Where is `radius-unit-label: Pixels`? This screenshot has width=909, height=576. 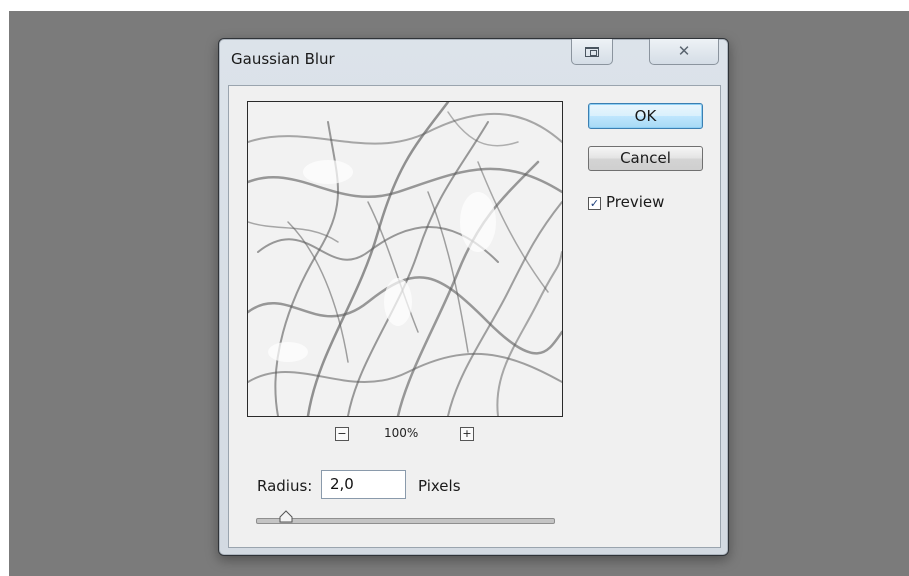 radius-unit-label: Pixels is located at coordinates (439, 486).